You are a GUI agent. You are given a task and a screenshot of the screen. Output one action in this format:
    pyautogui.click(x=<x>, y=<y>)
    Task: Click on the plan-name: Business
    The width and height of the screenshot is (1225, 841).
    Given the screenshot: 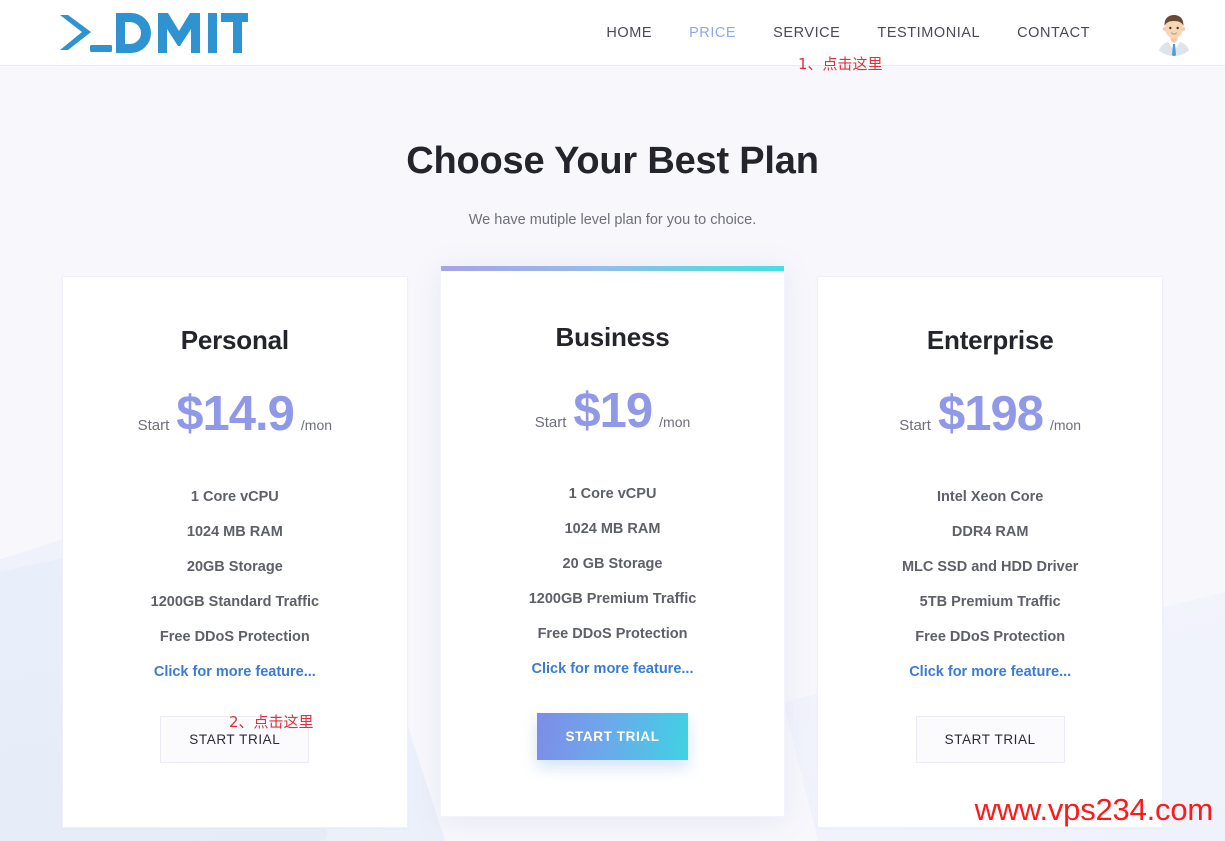 What is the action you would take?
    pyautogui.click(x=612, y=337)
    